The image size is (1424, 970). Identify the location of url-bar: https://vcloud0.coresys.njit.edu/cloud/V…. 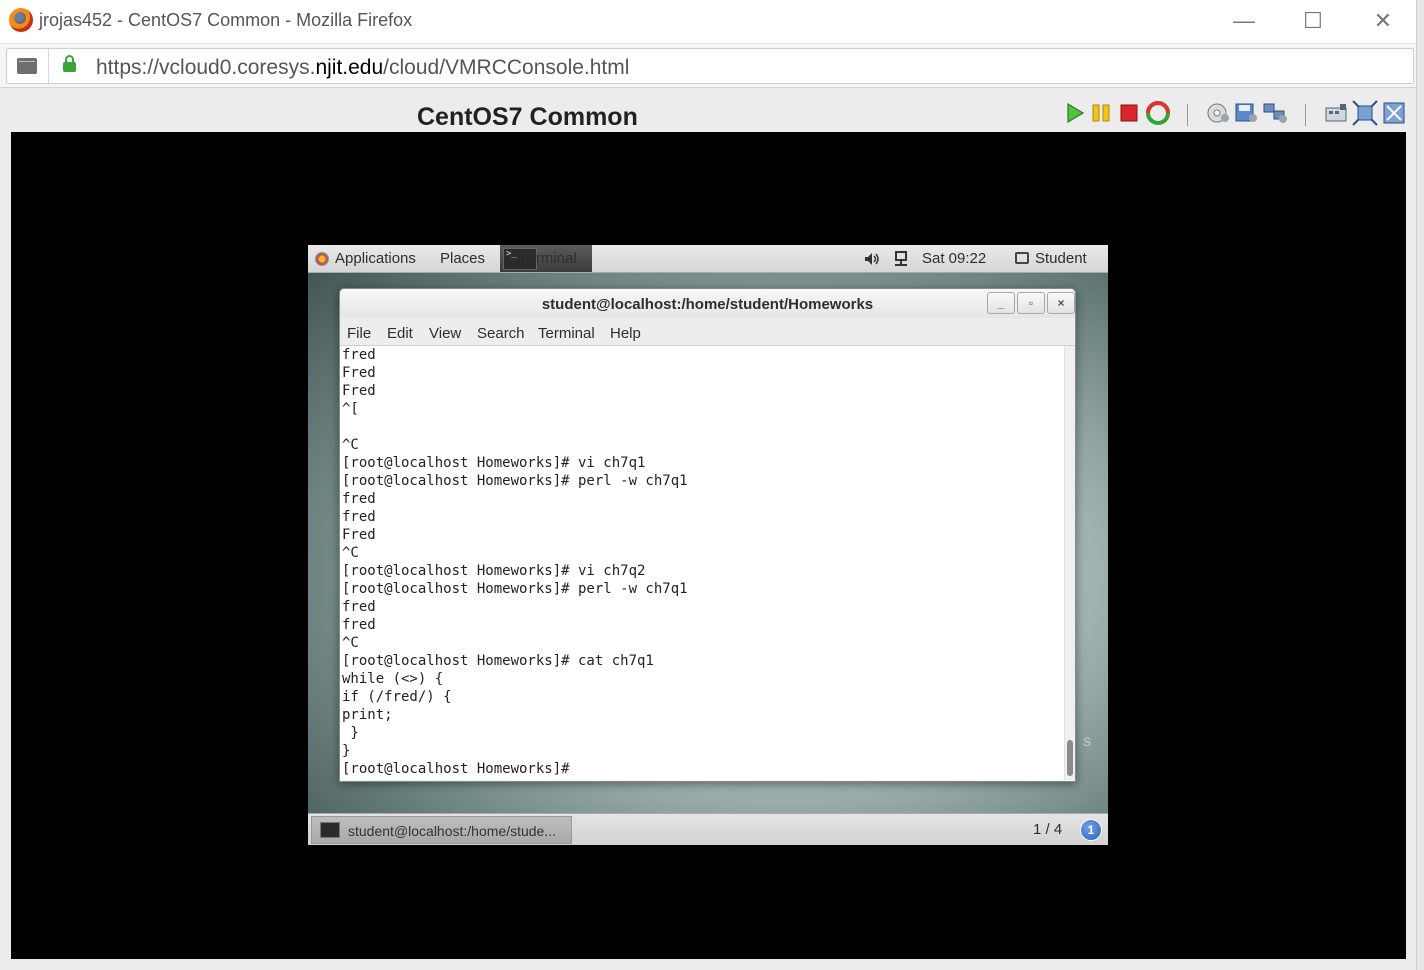
(710, 66).